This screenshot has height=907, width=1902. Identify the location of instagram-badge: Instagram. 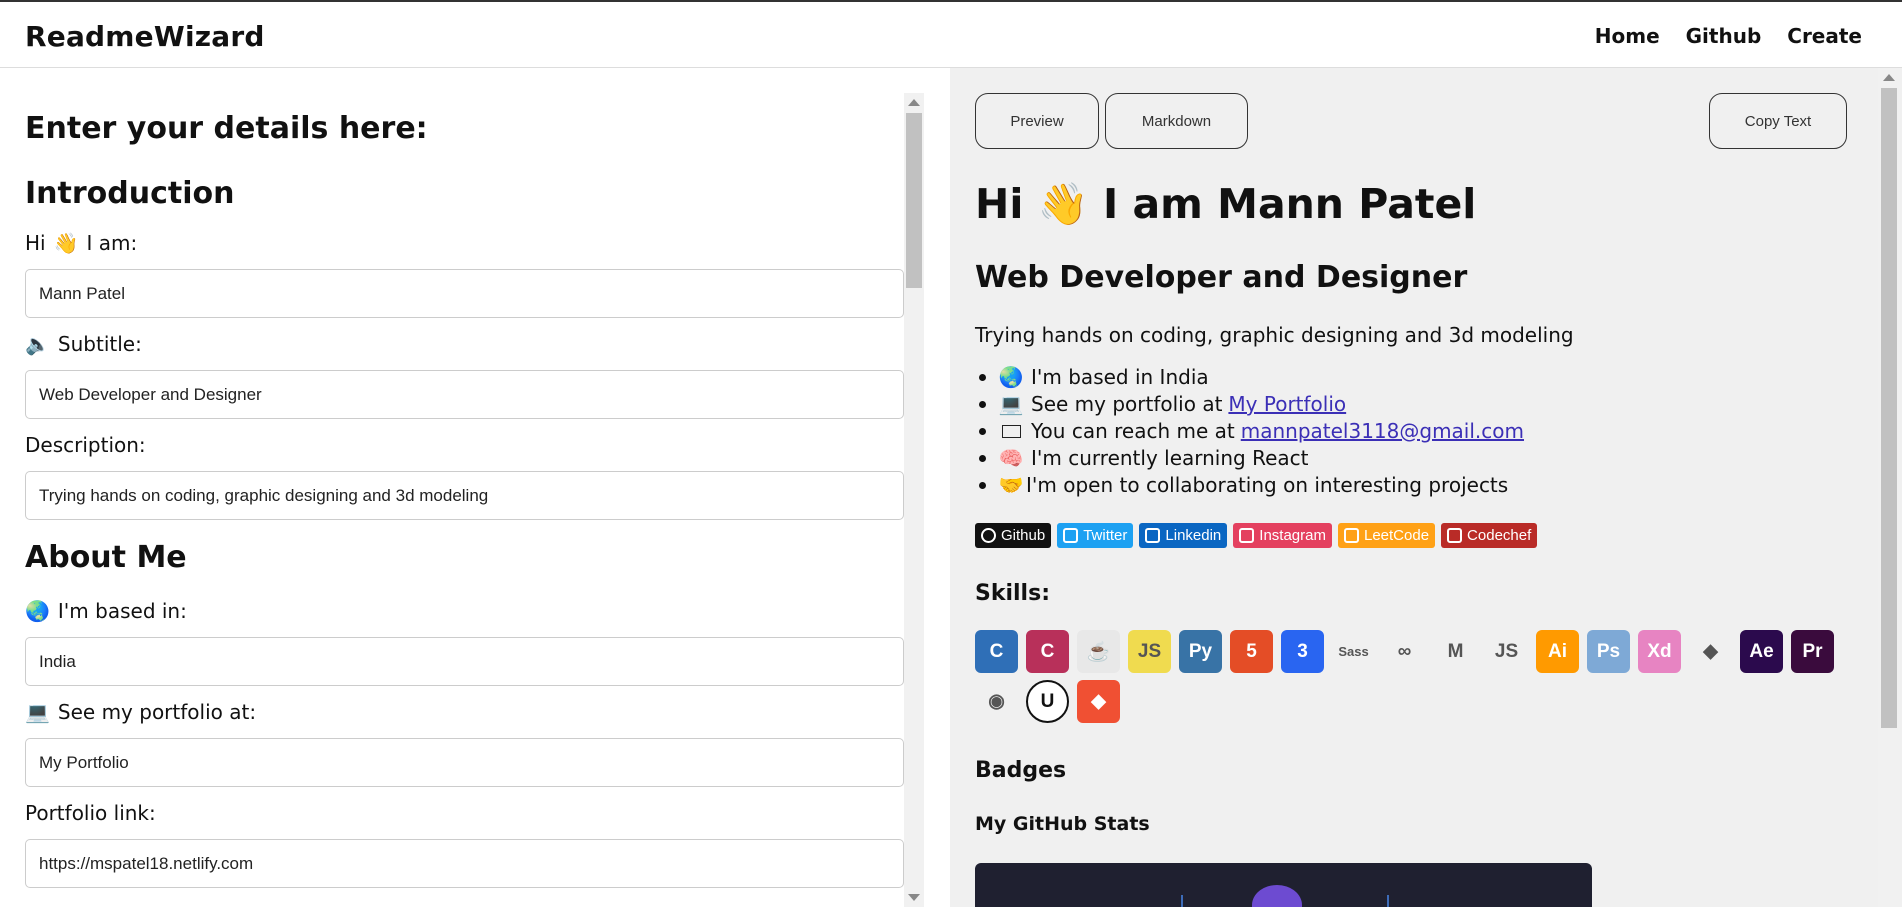
(1282, 535).